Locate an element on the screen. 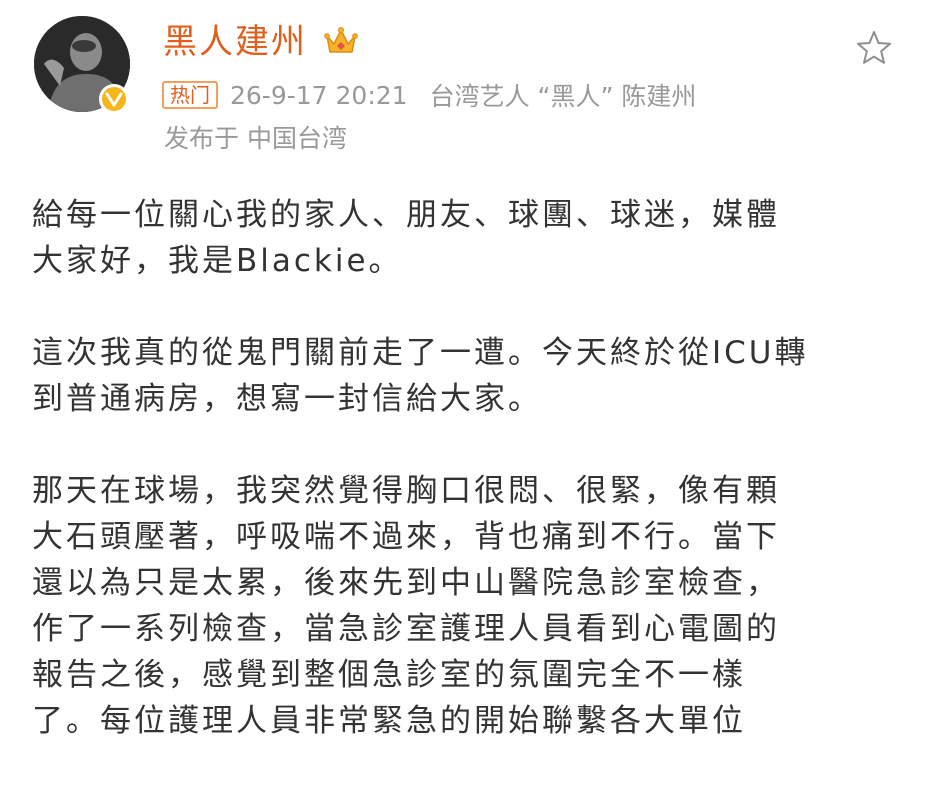  post-time: 26-9-17 20:21 is located at coordinates (319, 95).